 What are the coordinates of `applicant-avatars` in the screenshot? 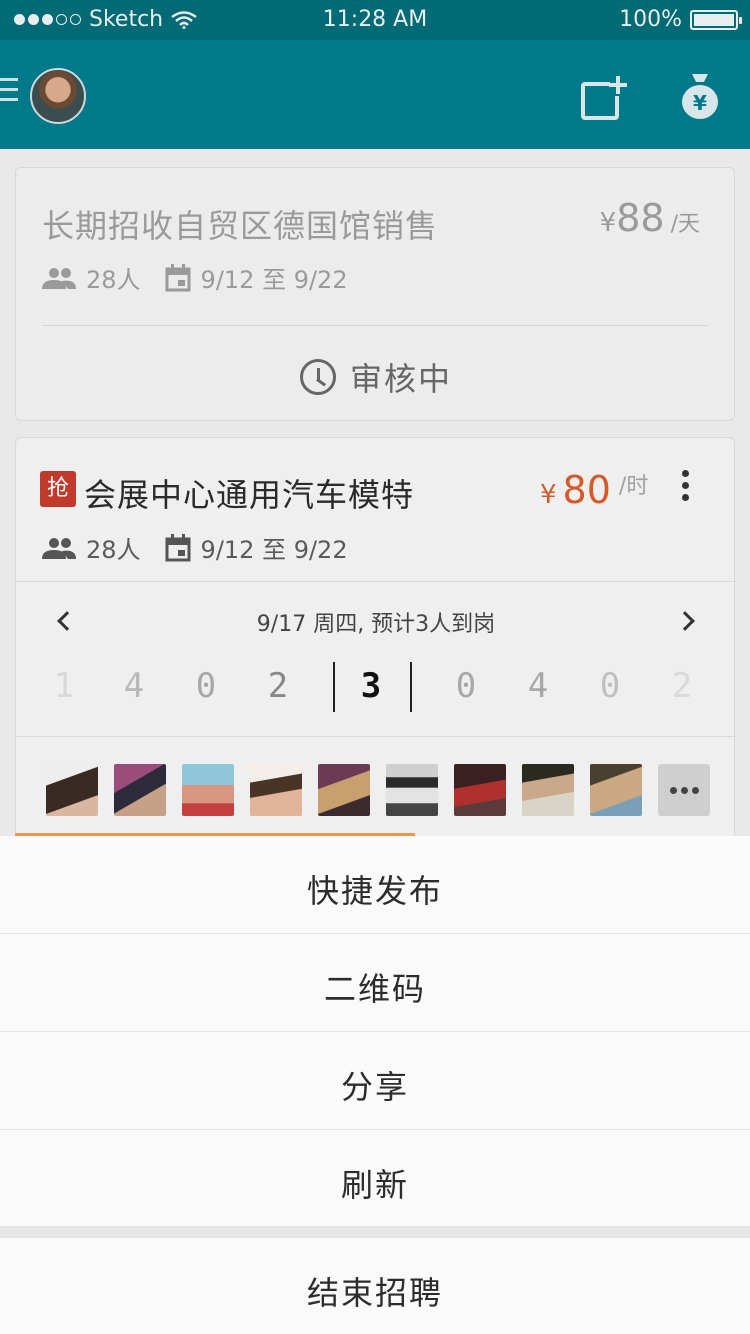 It's located at (378, 790).